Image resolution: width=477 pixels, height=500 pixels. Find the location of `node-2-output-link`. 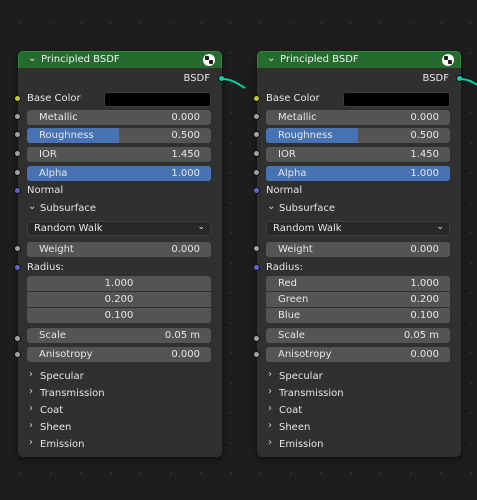

node-2-output-link is located at coordinates (468, 82).